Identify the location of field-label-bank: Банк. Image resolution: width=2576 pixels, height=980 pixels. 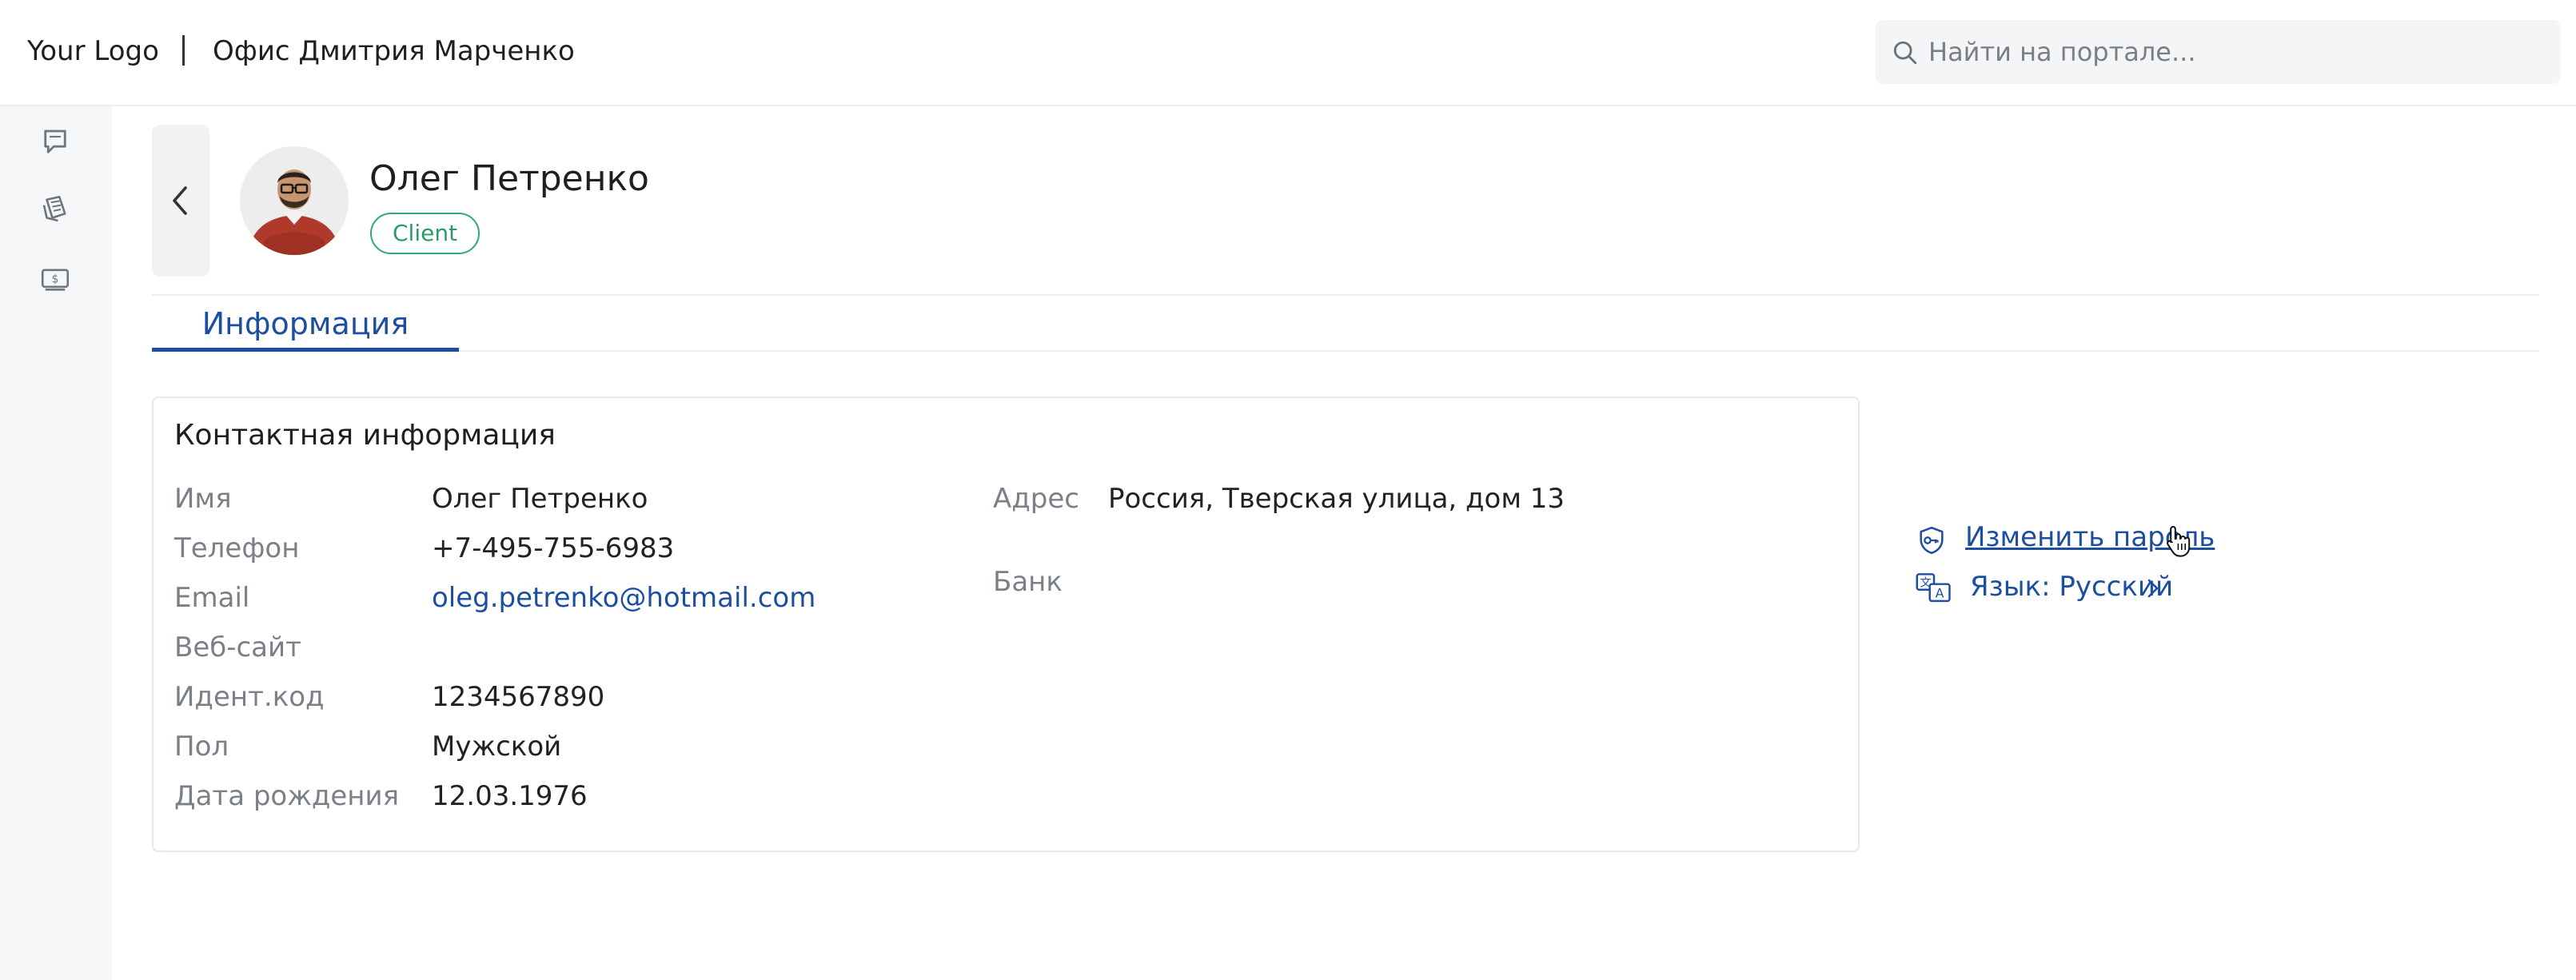
(1028, 582).